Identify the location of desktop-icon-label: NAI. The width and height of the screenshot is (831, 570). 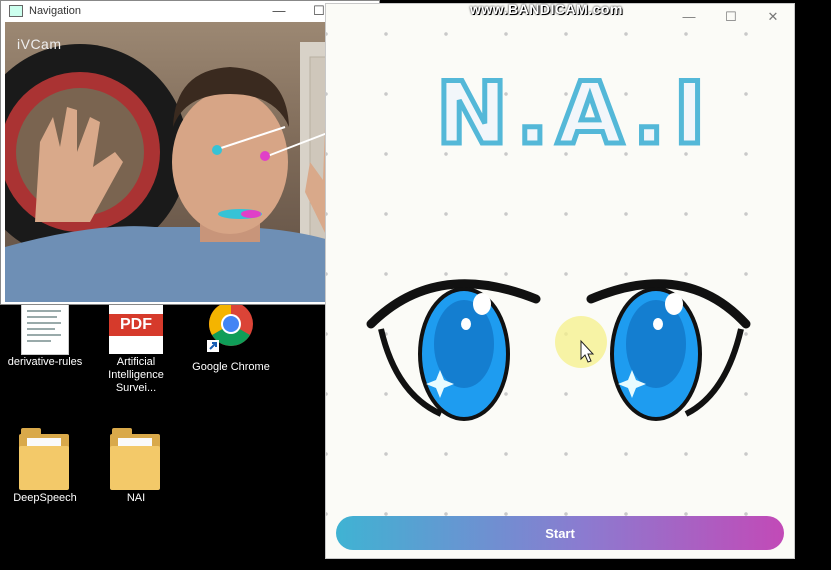
(136, 498).